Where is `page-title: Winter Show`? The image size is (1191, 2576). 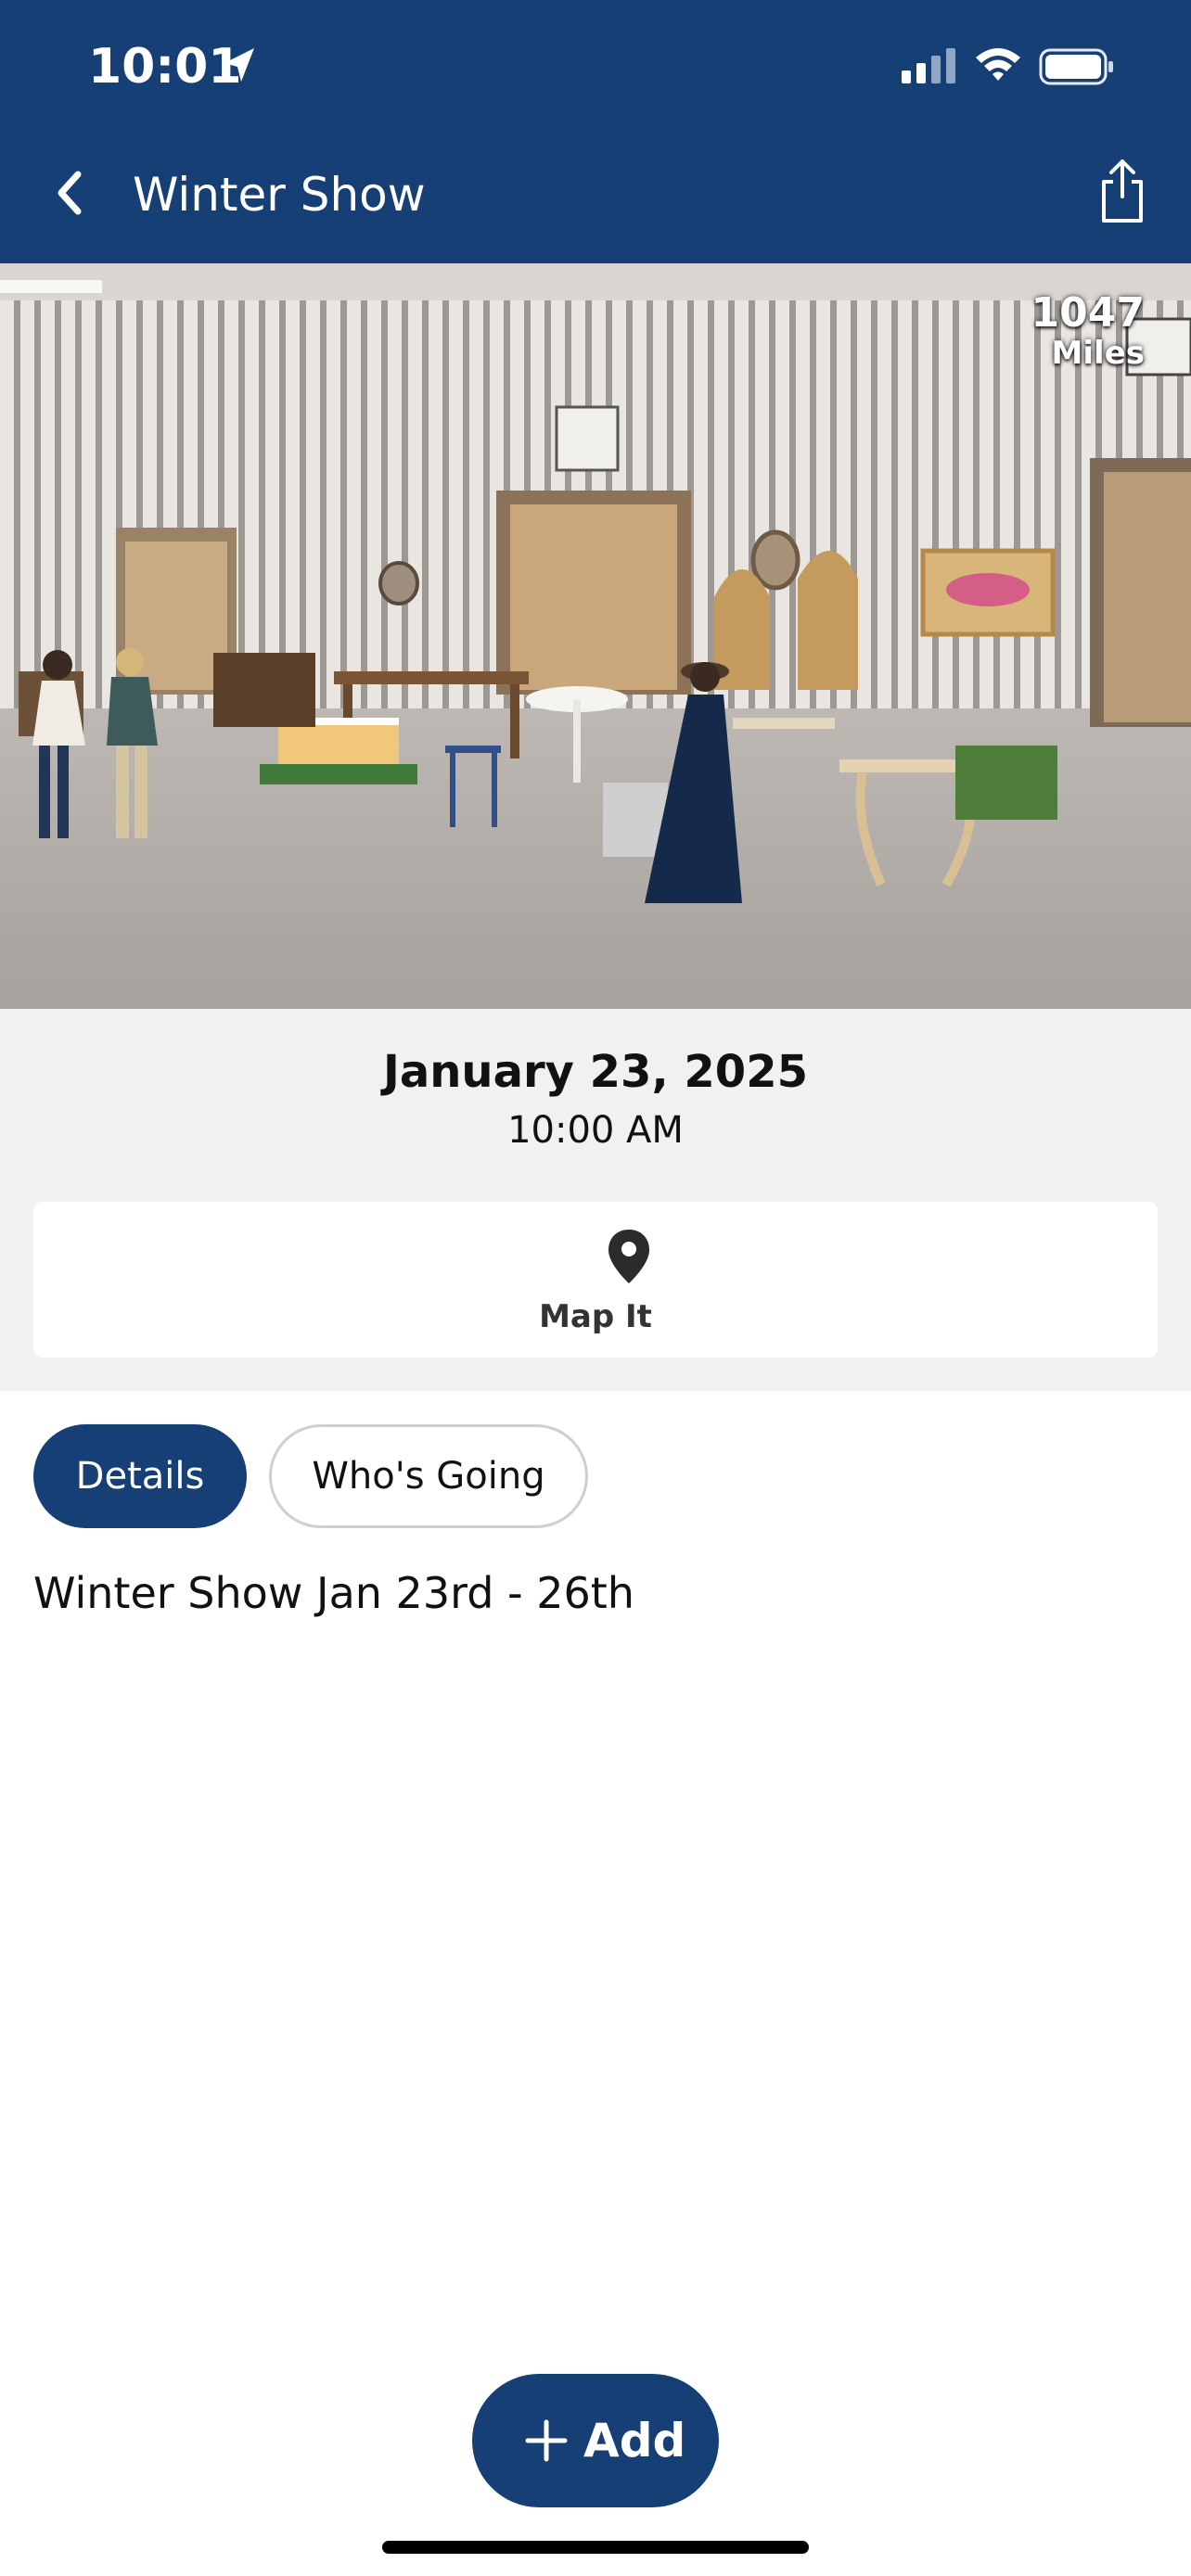
page-title: Winter Show is located at coordinates (279, 195).